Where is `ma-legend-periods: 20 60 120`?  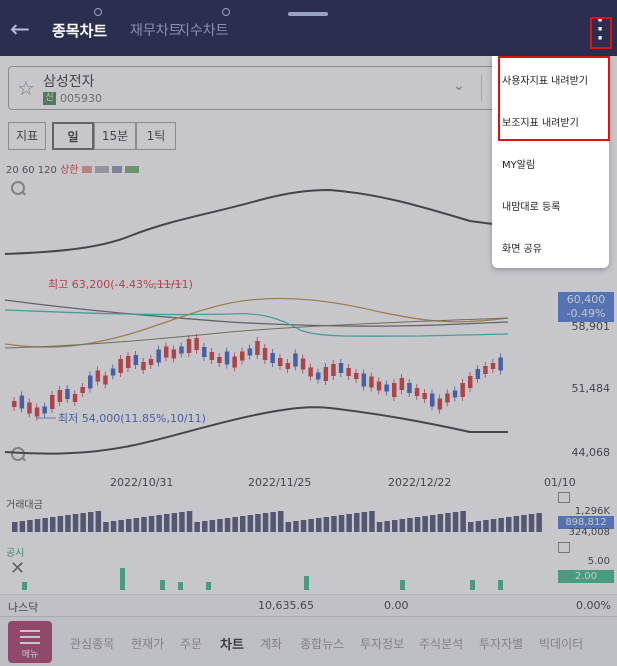
ma-legend-periods: 20 60 120 is located at coordinates (31, 170).